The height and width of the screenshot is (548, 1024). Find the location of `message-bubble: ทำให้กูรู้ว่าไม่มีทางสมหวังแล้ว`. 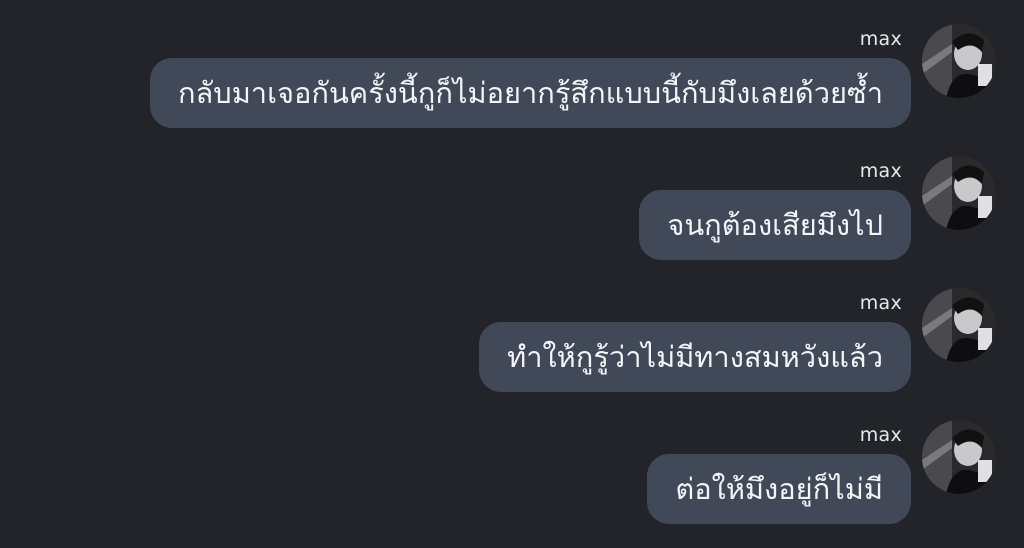

message-bubble: ทำให้กูรู้ว่าไม่มีทางสมหวังแล้ว is located at coordinates (695, 357).